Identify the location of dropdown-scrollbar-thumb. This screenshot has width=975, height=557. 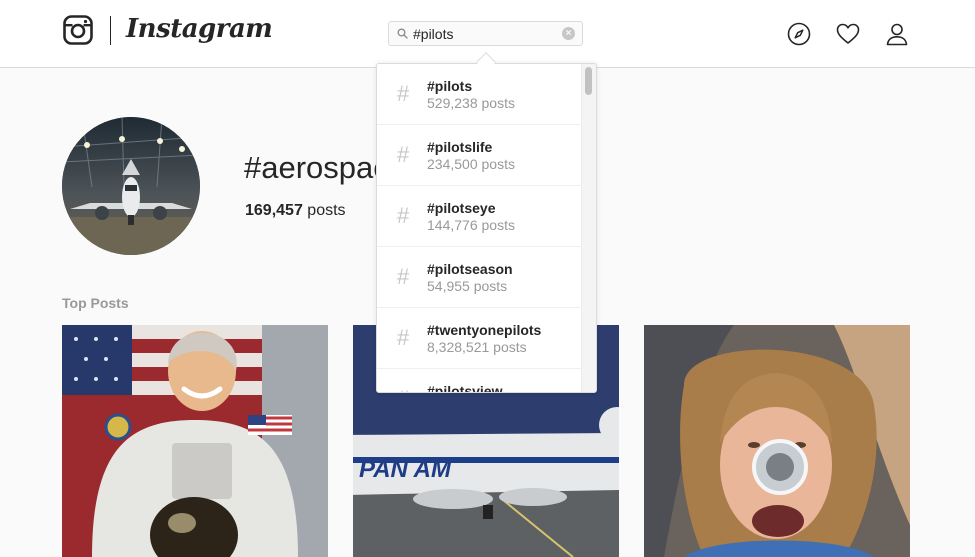
(588, 81).